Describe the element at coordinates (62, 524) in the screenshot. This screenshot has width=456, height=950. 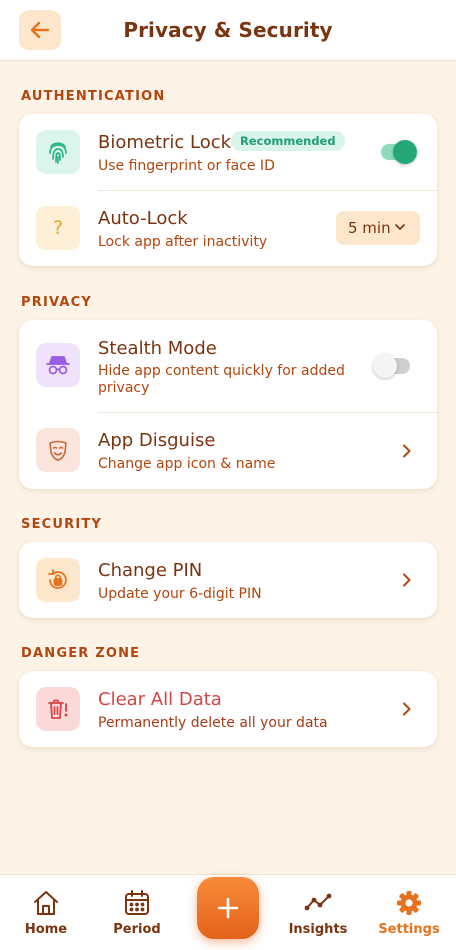
I see `section-label-security: SECURITY` at that location.